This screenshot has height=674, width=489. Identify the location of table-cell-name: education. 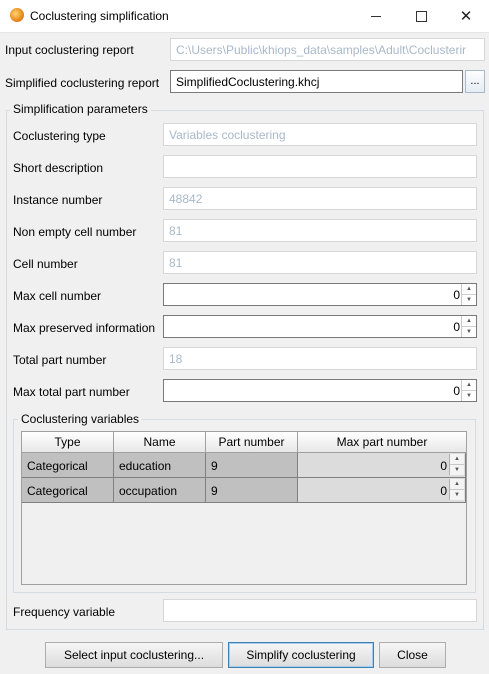
(160, 465).